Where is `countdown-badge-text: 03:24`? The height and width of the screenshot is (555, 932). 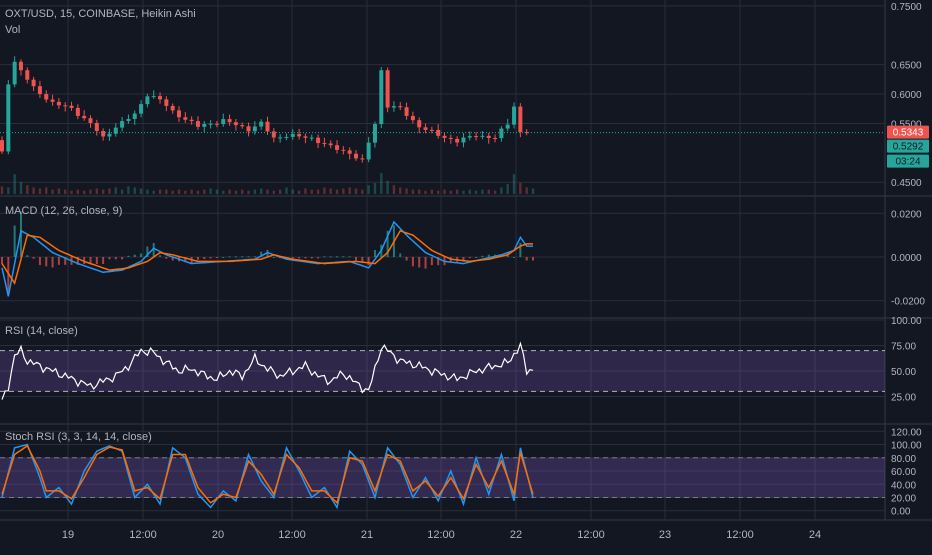
countdown-badge-text: 03:24 is located at coordinates (907, 162).